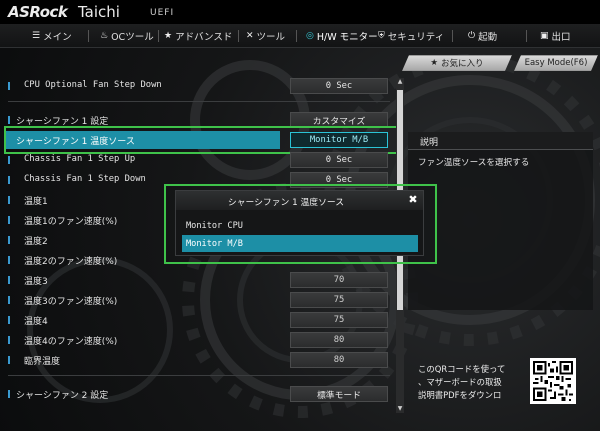 This screenshot has width=600, height=431. I want to click on menu-icon: ☰, so click(36, 36).